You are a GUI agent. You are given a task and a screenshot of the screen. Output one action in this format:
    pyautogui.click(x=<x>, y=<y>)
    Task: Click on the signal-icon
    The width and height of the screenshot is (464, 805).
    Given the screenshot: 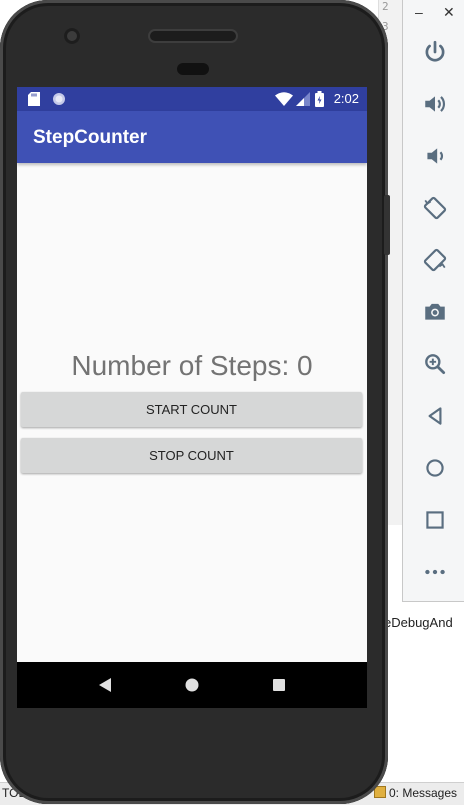 What is the action you would take?
    pyautogui.click(x=303, y=99)
    